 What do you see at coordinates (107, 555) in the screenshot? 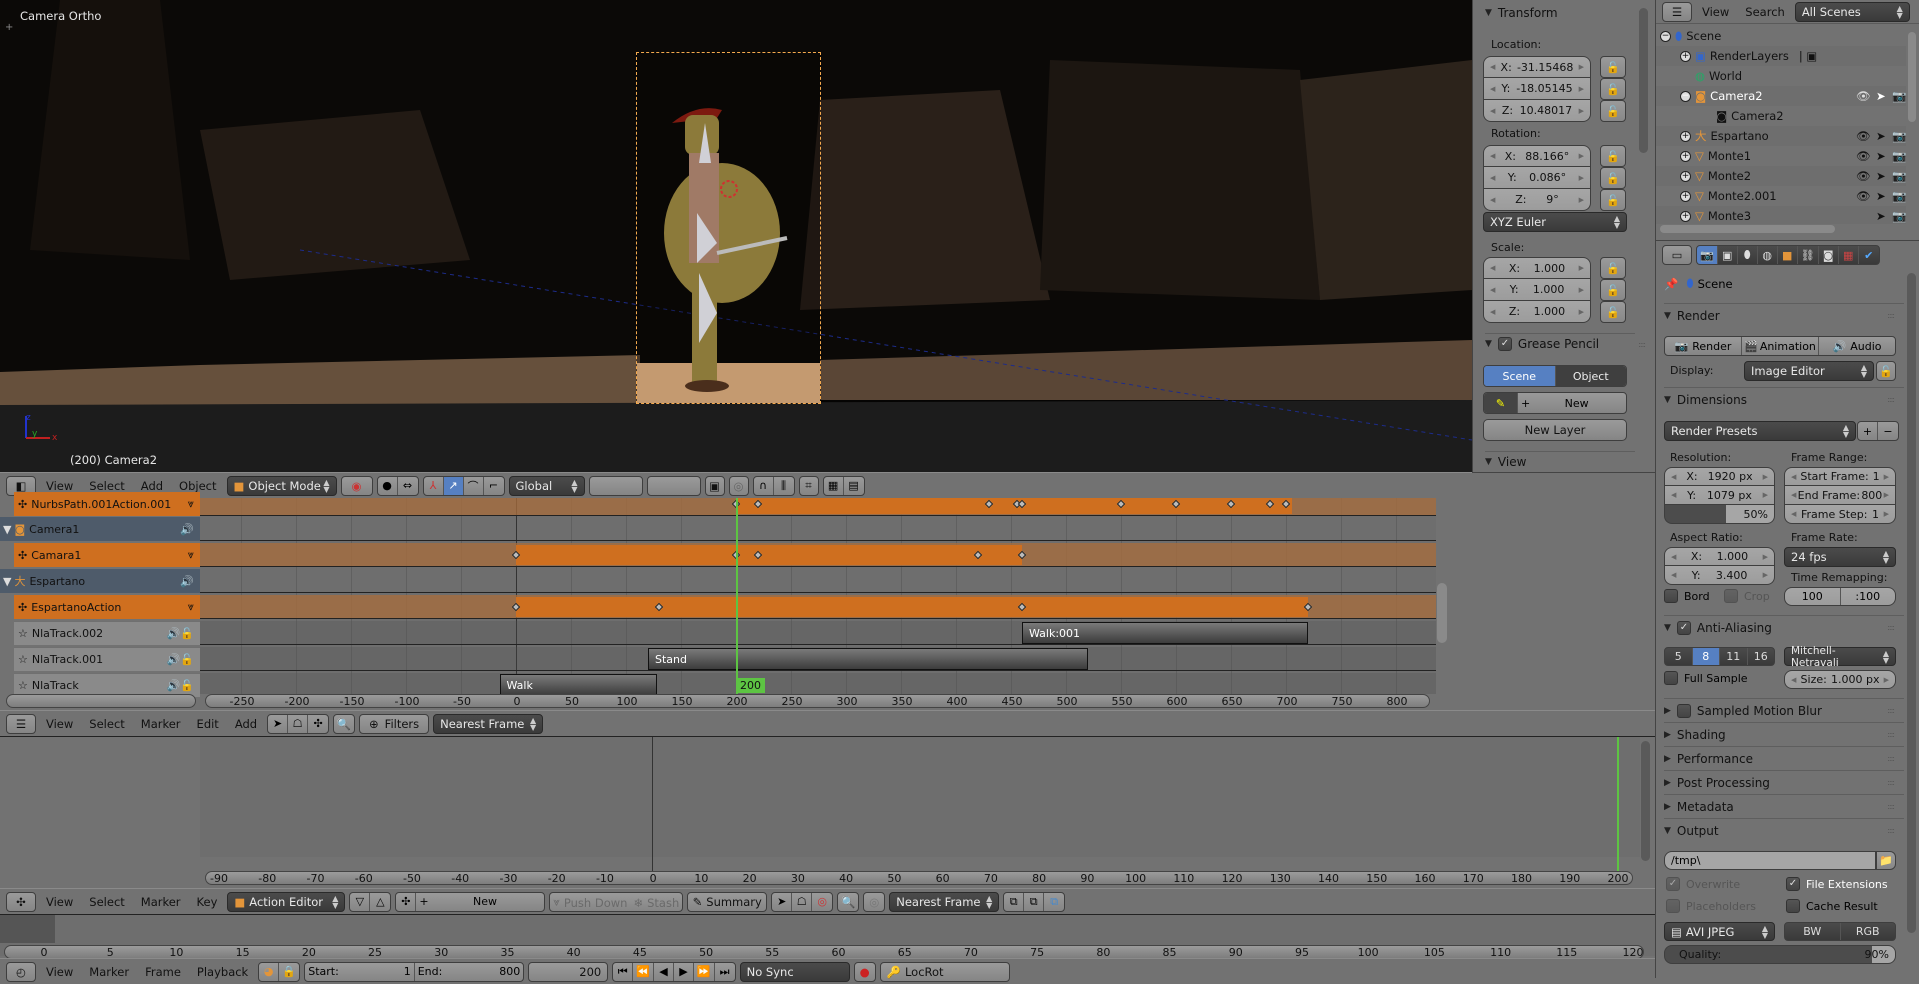
I see `nla-channel-camara1-action: ✣ Camara1 ⩔` at bounding box center [107, 555].